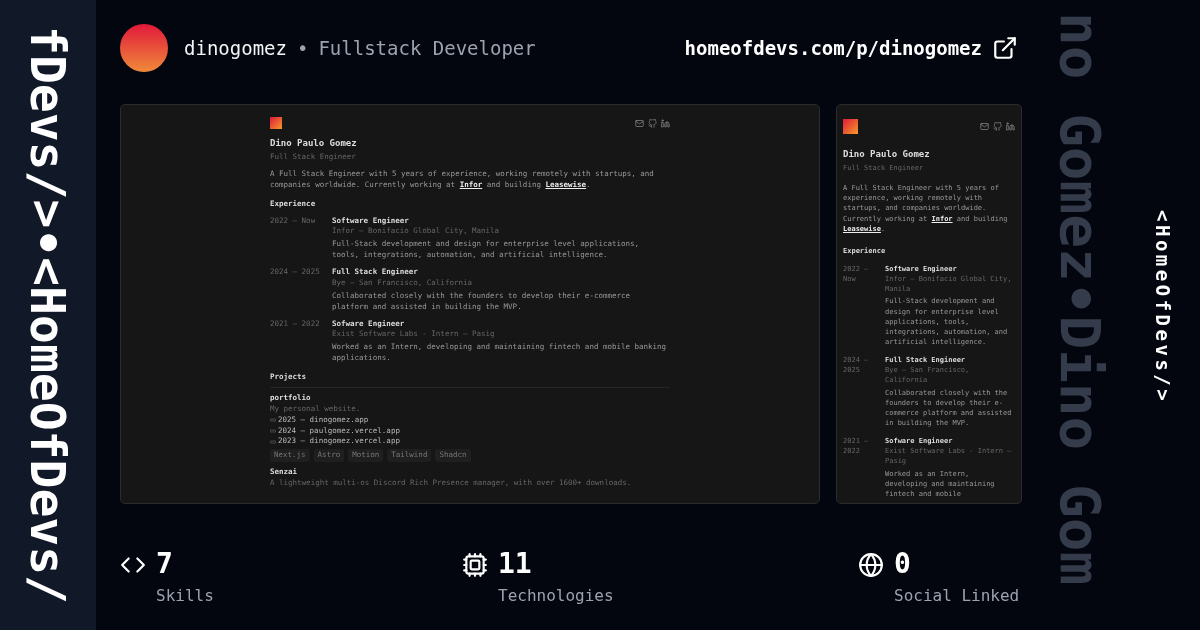 The image size is (1200, 630). I want to click on stat-value: 11, so click(515, 564).